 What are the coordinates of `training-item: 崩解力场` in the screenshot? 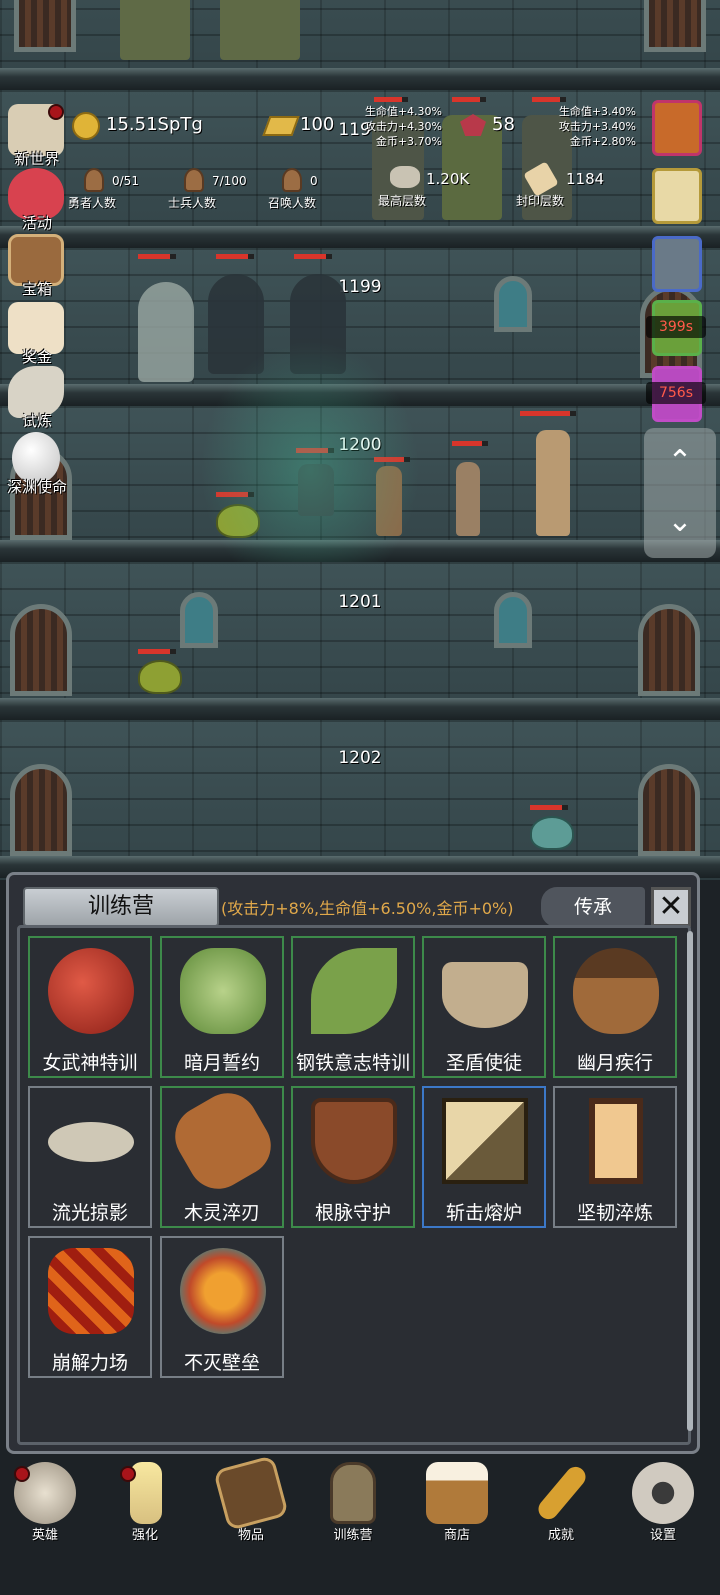 It's located at (90, 1307).